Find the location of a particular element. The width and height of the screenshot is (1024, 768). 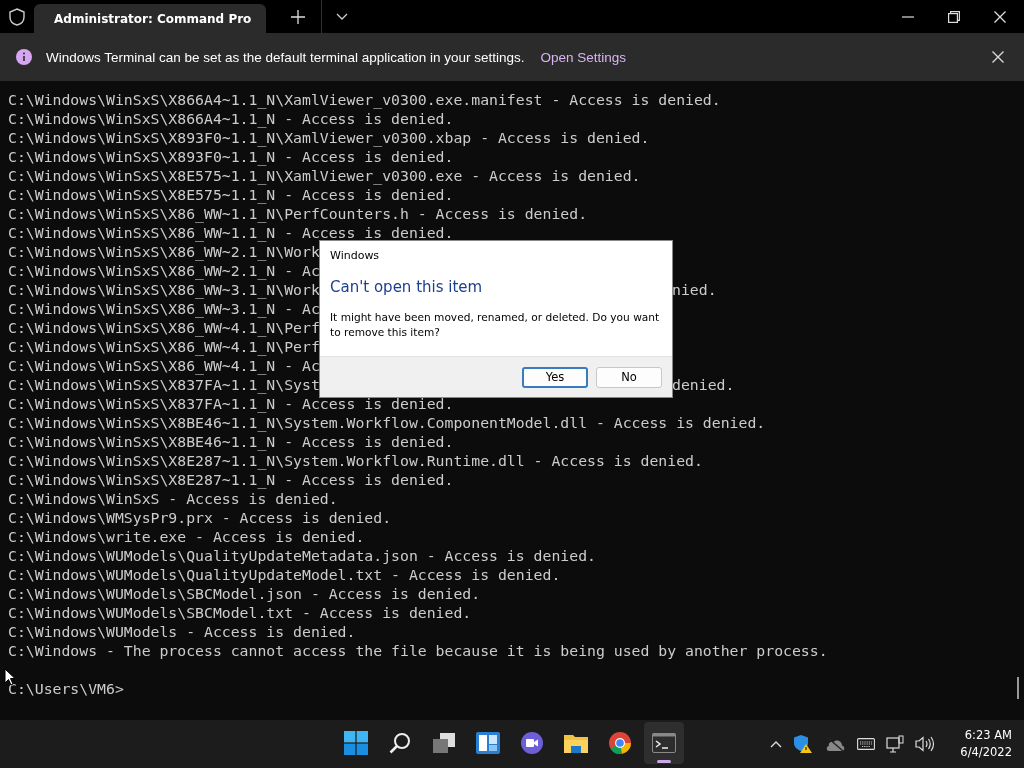

yes-button: Yes is located at coordinates (555, 377).